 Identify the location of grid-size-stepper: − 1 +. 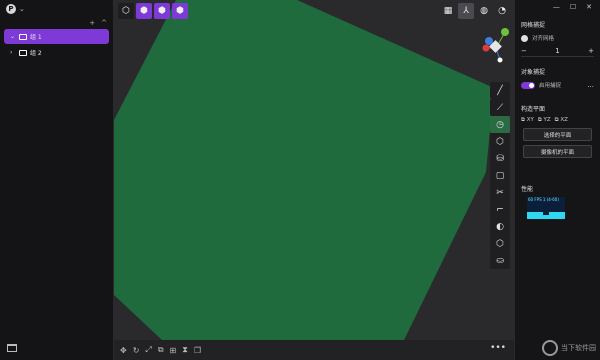
(557, 51).